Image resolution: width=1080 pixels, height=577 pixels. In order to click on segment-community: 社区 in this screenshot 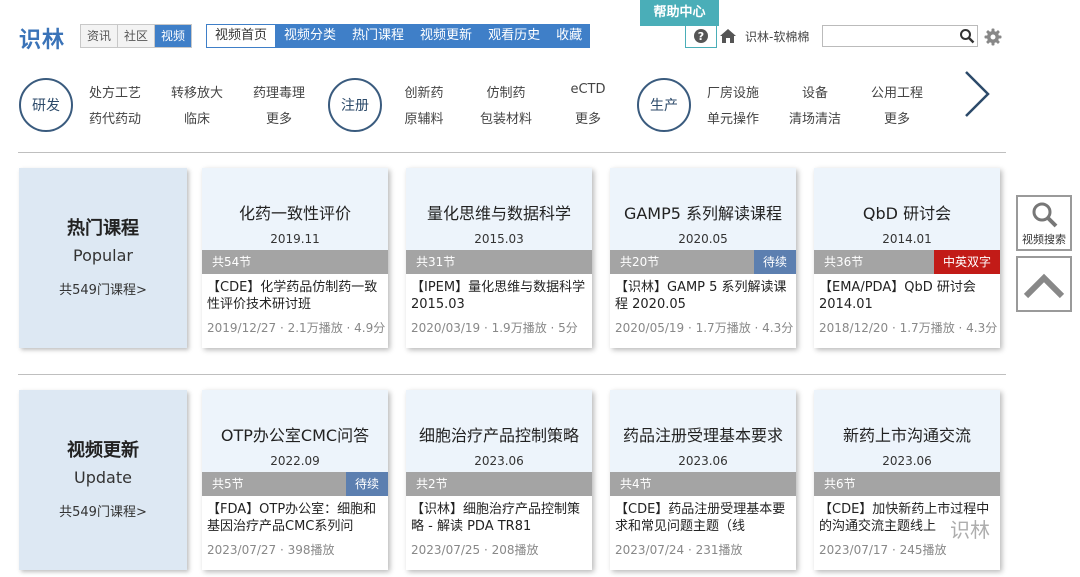, I will do `click(137, 36)`.